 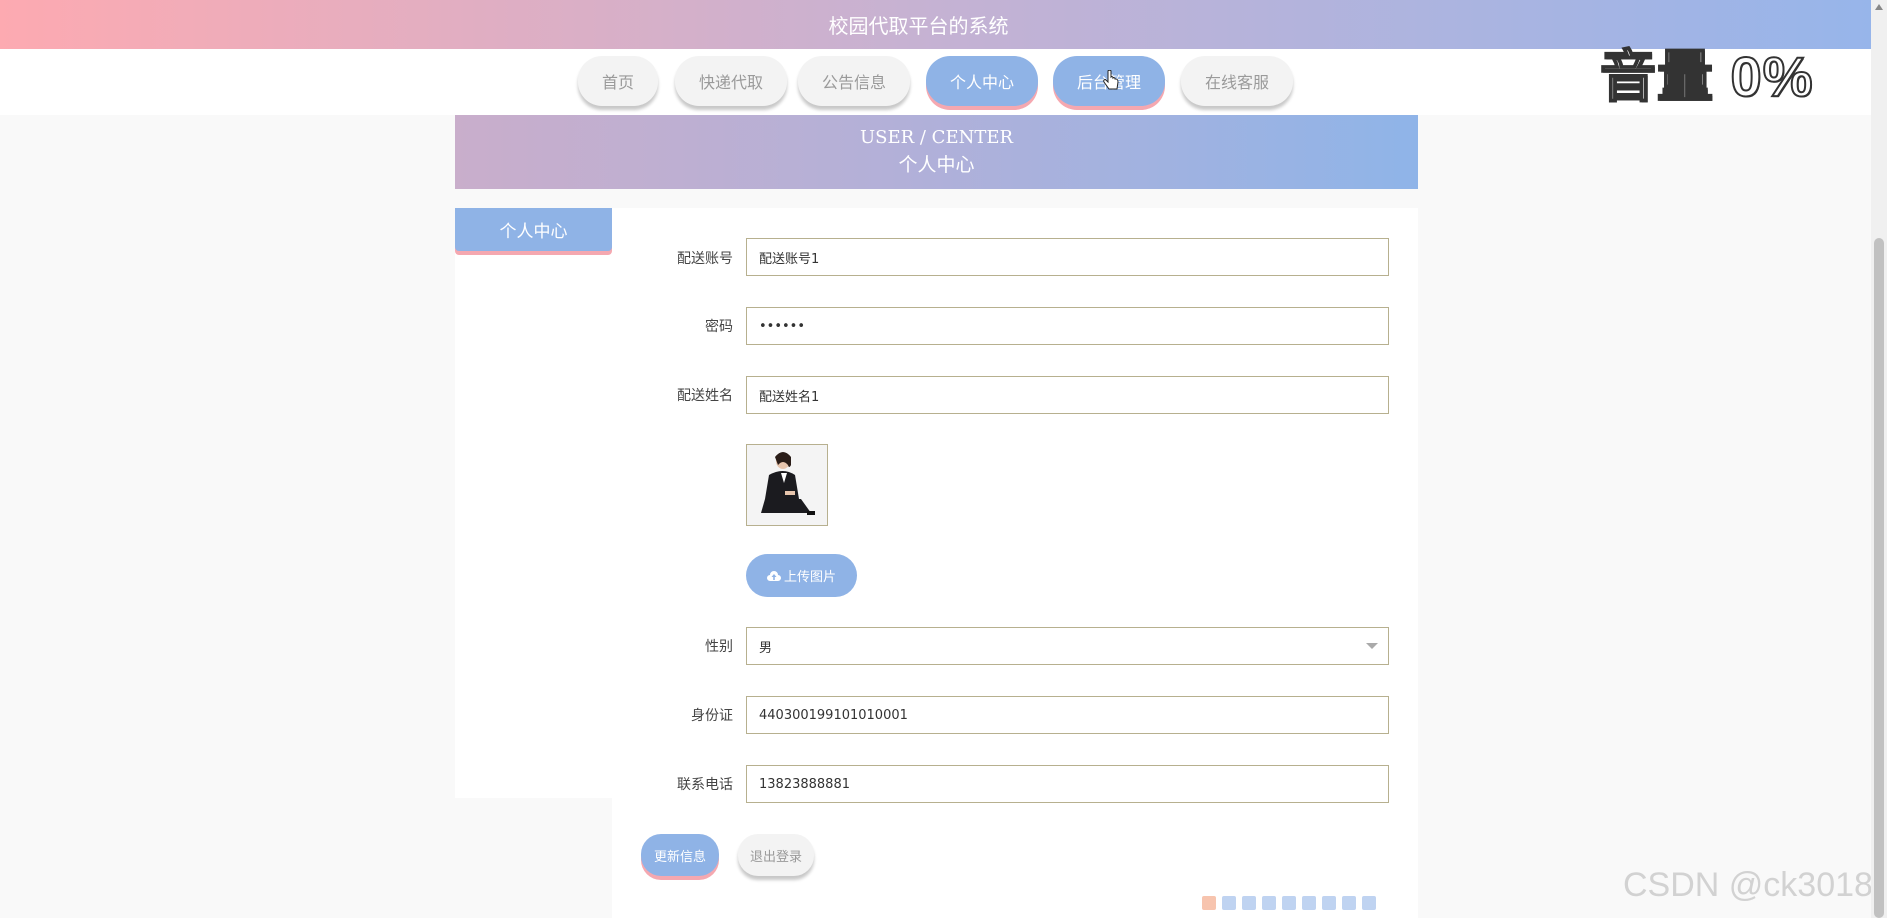 What do you see at coordinates (1229, 903) in the screenshot?
I see `ime-chinese-icon` at bounding box center [1229, 903].